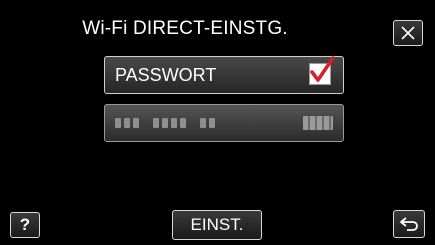  I want to click on back-button, so click(409, 224).